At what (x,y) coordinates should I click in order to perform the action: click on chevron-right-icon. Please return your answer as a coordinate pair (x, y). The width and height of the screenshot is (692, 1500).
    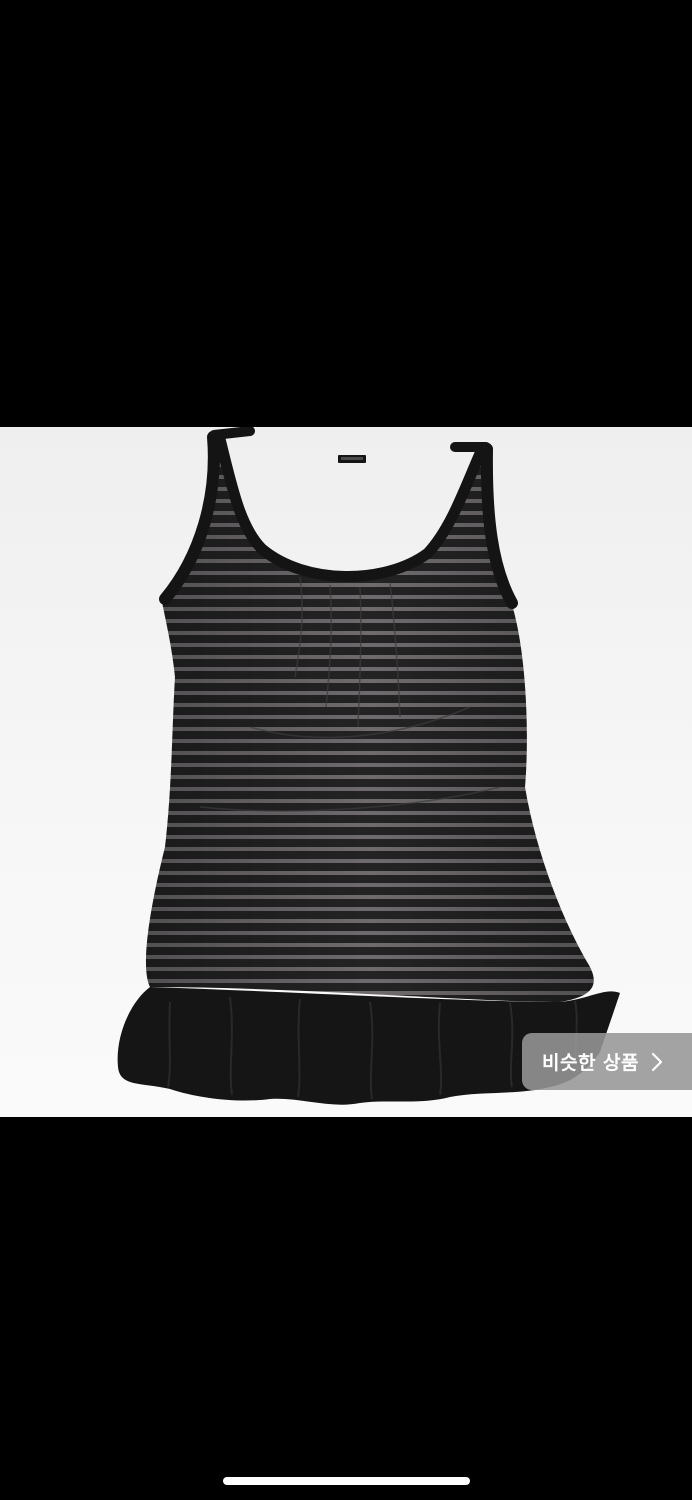
    Looking at the image, I should click on (657, 1062).